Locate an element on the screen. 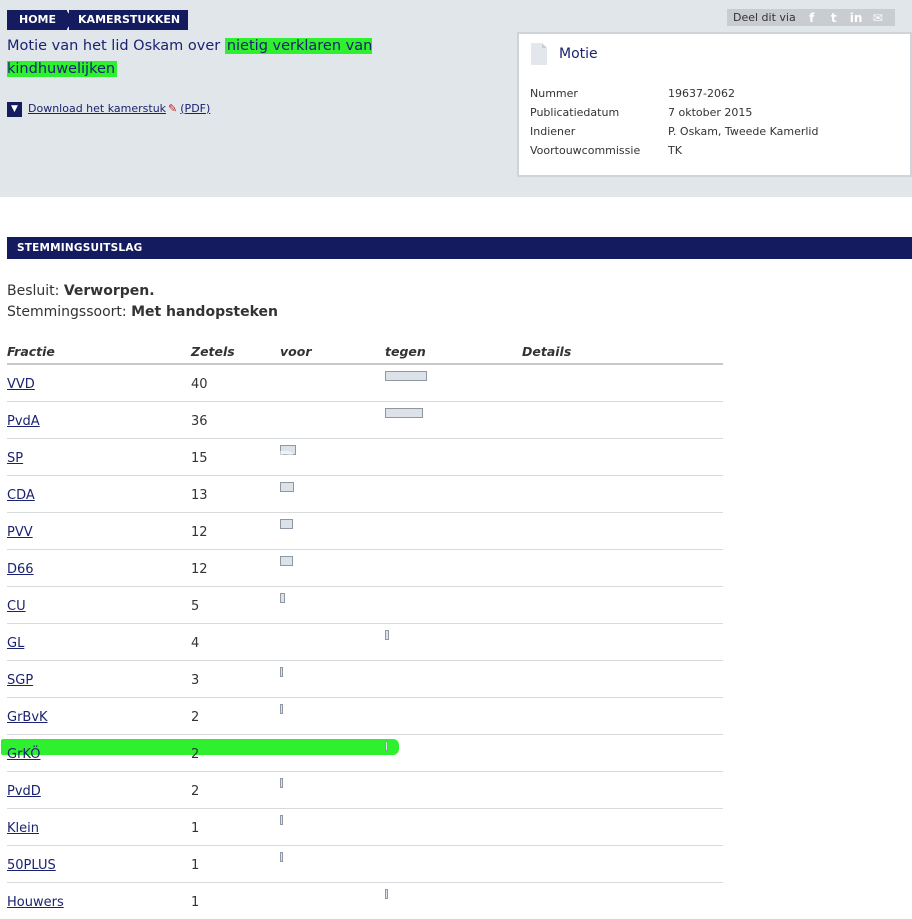  linkedin-icon: in is located at coordinates (856, 18).